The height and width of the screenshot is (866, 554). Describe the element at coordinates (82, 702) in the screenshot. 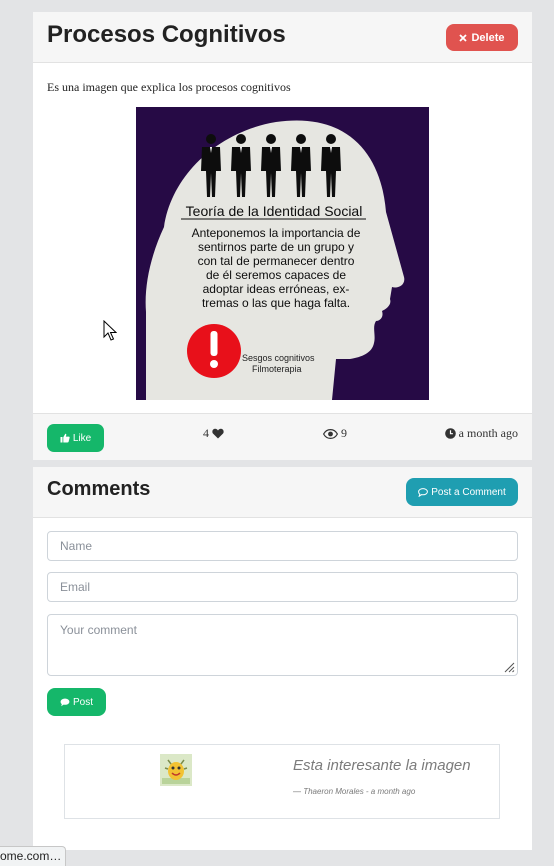

I see `post-button-label: Post` at that location.